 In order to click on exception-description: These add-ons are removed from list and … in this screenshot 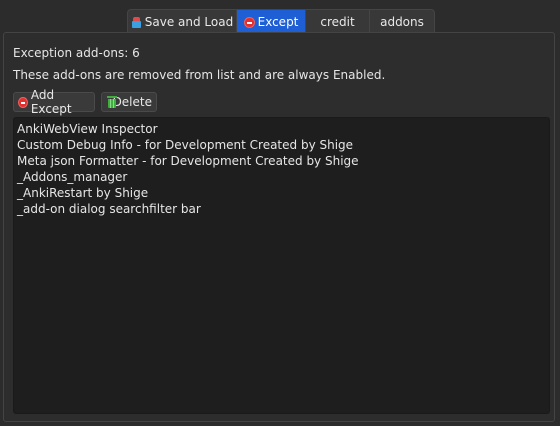, I will do `click(199, 75)`.